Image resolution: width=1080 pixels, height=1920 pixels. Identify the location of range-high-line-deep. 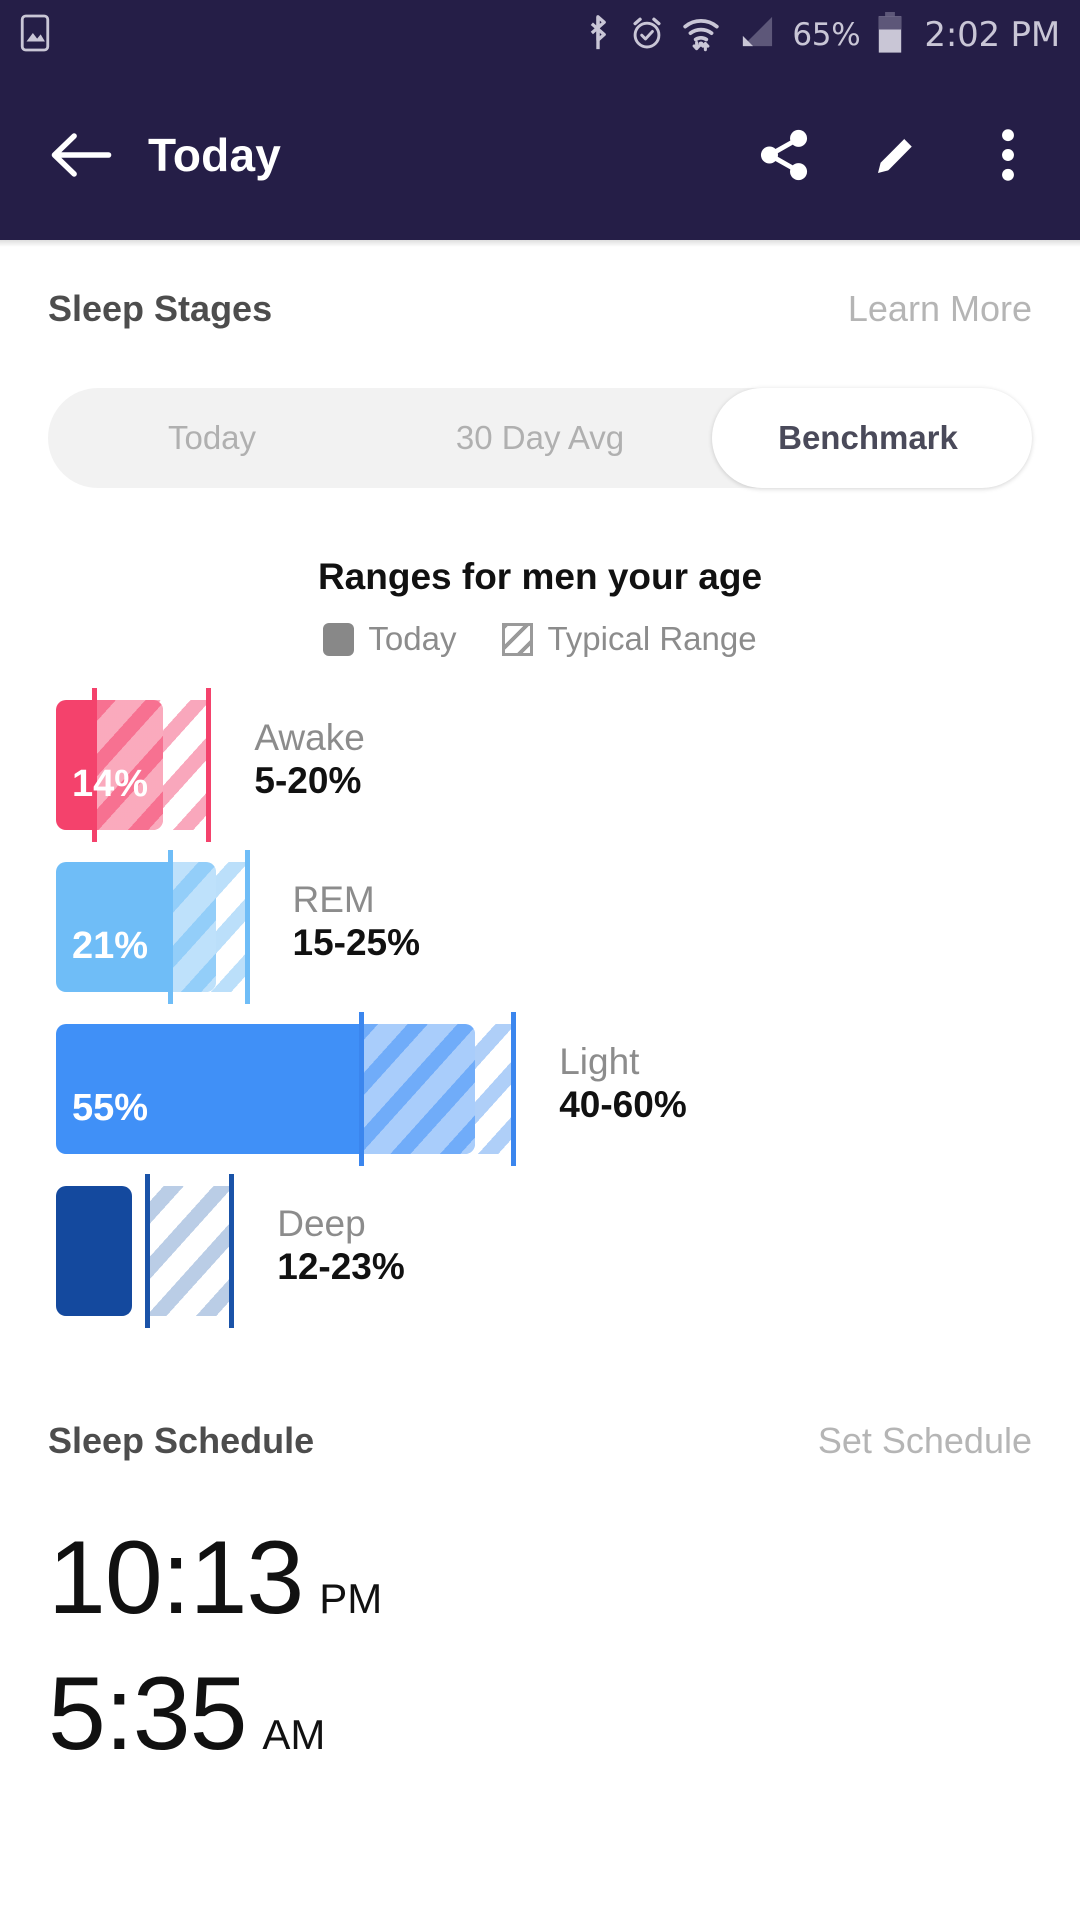
(232, 1251).